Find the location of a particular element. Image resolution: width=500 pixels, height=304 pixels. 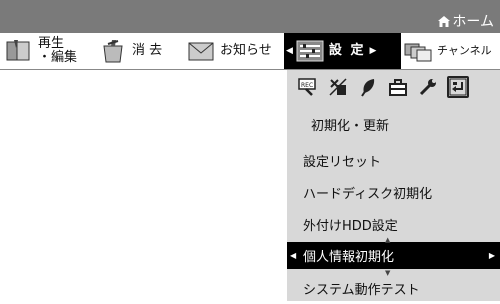

menu-delete-label: 消 去 is located at coordinates (147, 50).